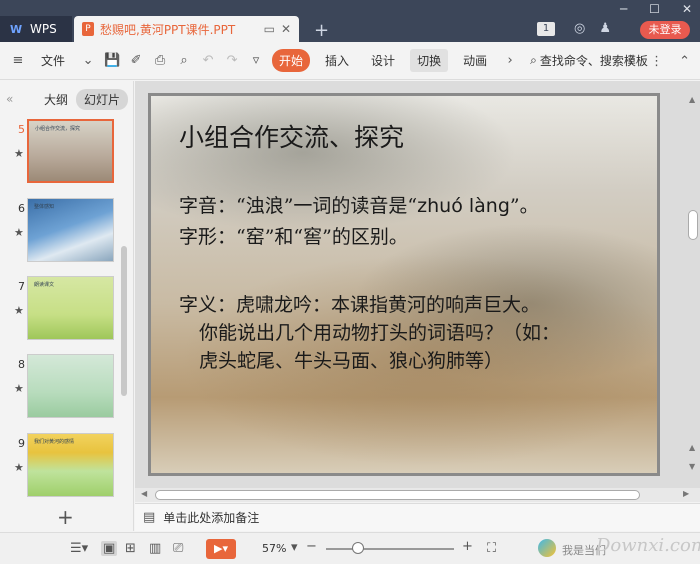 This screenshot has width=700, height=564. What do you see at coordinates (221, 549) in the screenshot?
I see `play-slideshow-button: ▶▾` at bounding box center [221, 549].